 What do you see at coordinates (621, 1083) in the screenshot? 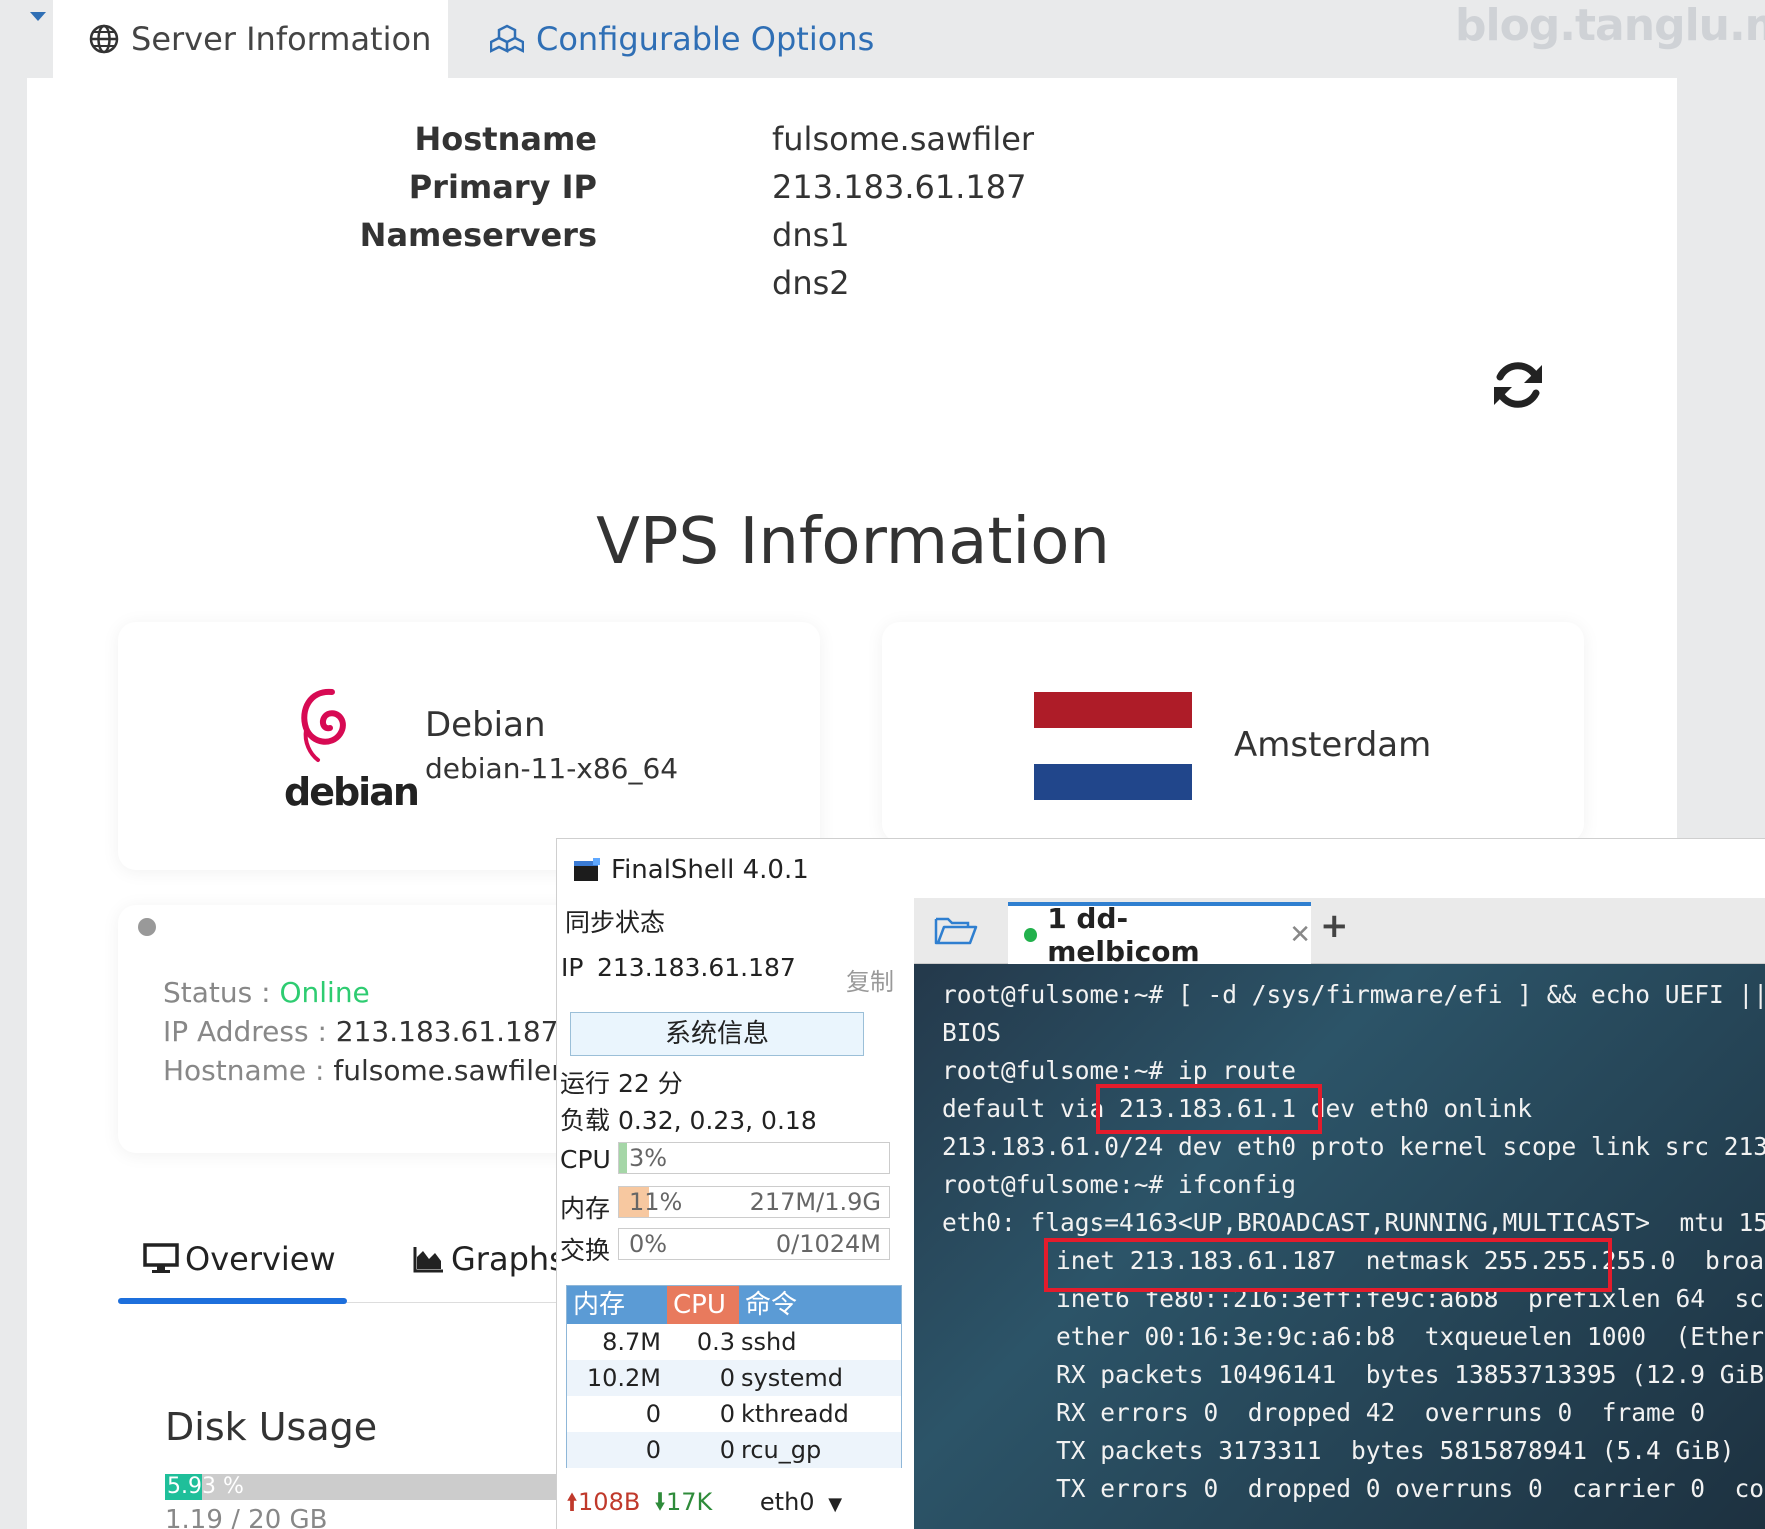
I see `uptime: 运行 22 分` at bounding box center [621, 1083].